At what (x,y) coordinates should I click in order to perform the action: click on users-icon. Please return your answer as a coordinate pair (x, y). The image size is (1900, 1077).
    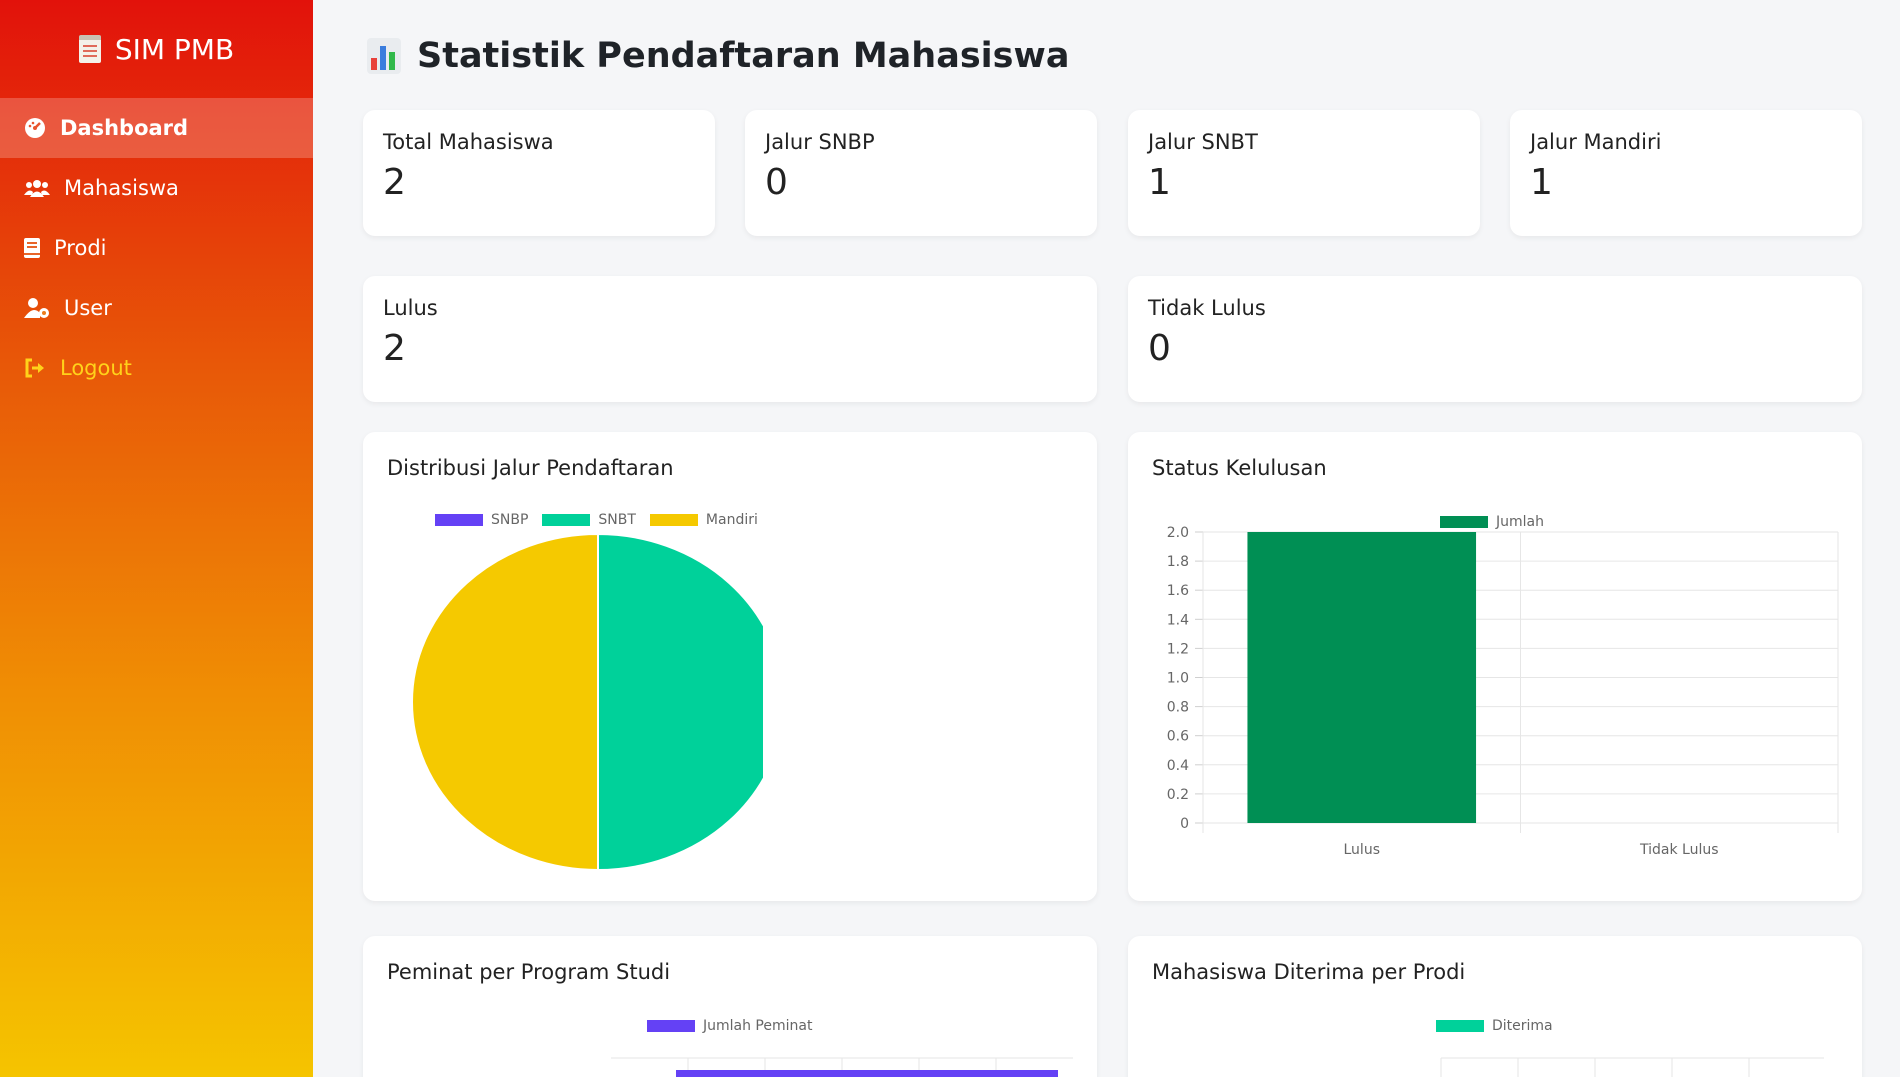
    Looking at the image, I should click on (37, 188).